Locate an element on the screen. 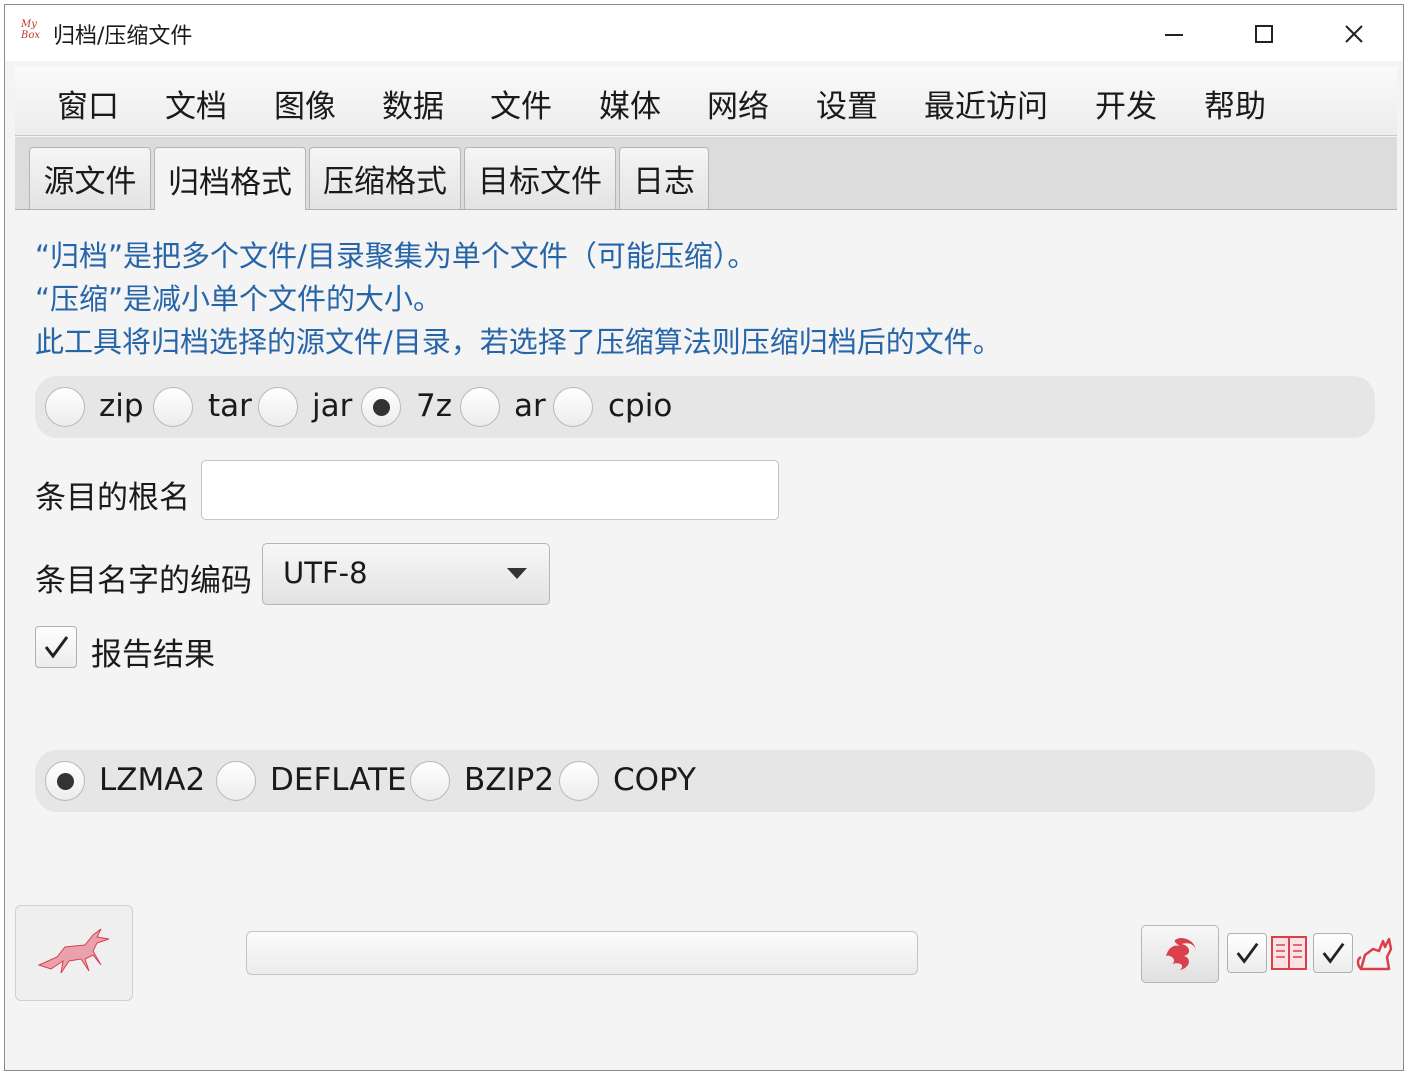 This screenshot has height=1071, width=1413. pattern-button is located at coordinates (1180, 954).